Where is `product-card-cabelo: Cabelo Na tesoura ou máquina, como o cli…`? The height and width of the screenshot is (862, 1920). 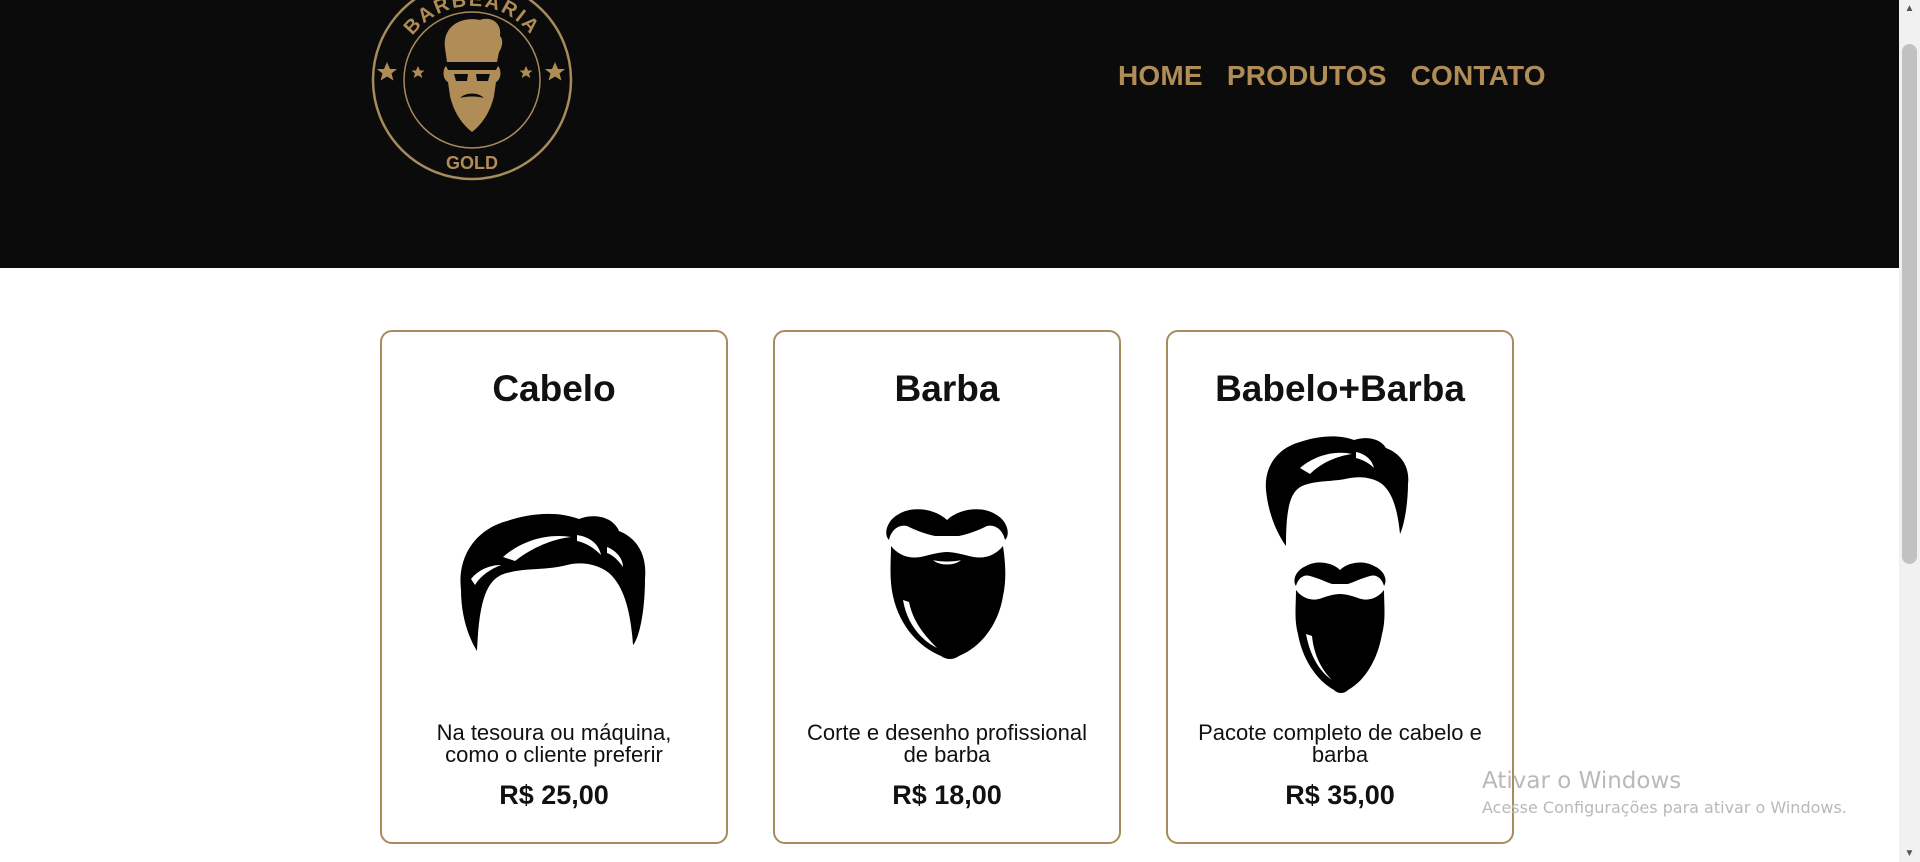
product-card-cabelo: Cabelo Na tesoura ou máquina, como o cli… is located at coordinates (554, 587).